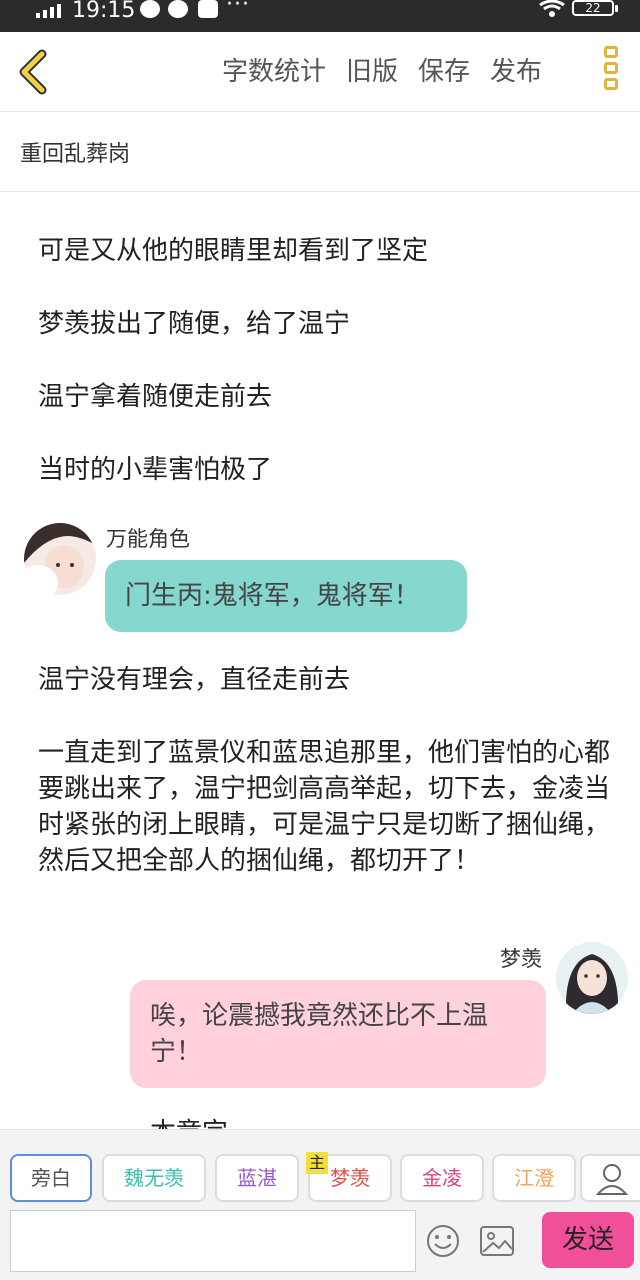 The height and width of the screenshot is (1280, 640). I want to click on signal-icon, so click(50, 10).